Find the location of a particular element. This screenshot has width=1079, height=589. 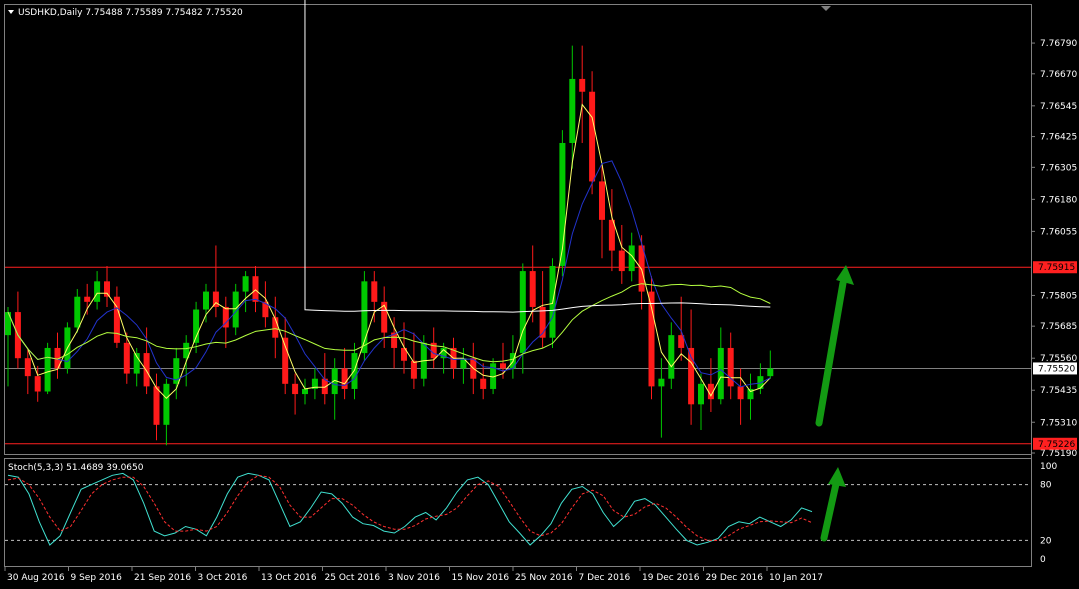

stoch-tick-label: 80 is located at coordinates (1046, 486).